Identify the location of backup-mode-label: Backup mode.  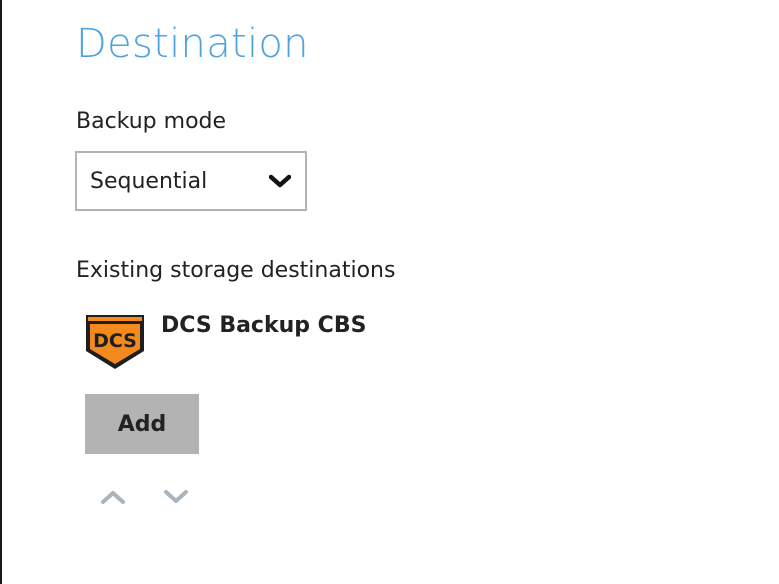
(151, 121).